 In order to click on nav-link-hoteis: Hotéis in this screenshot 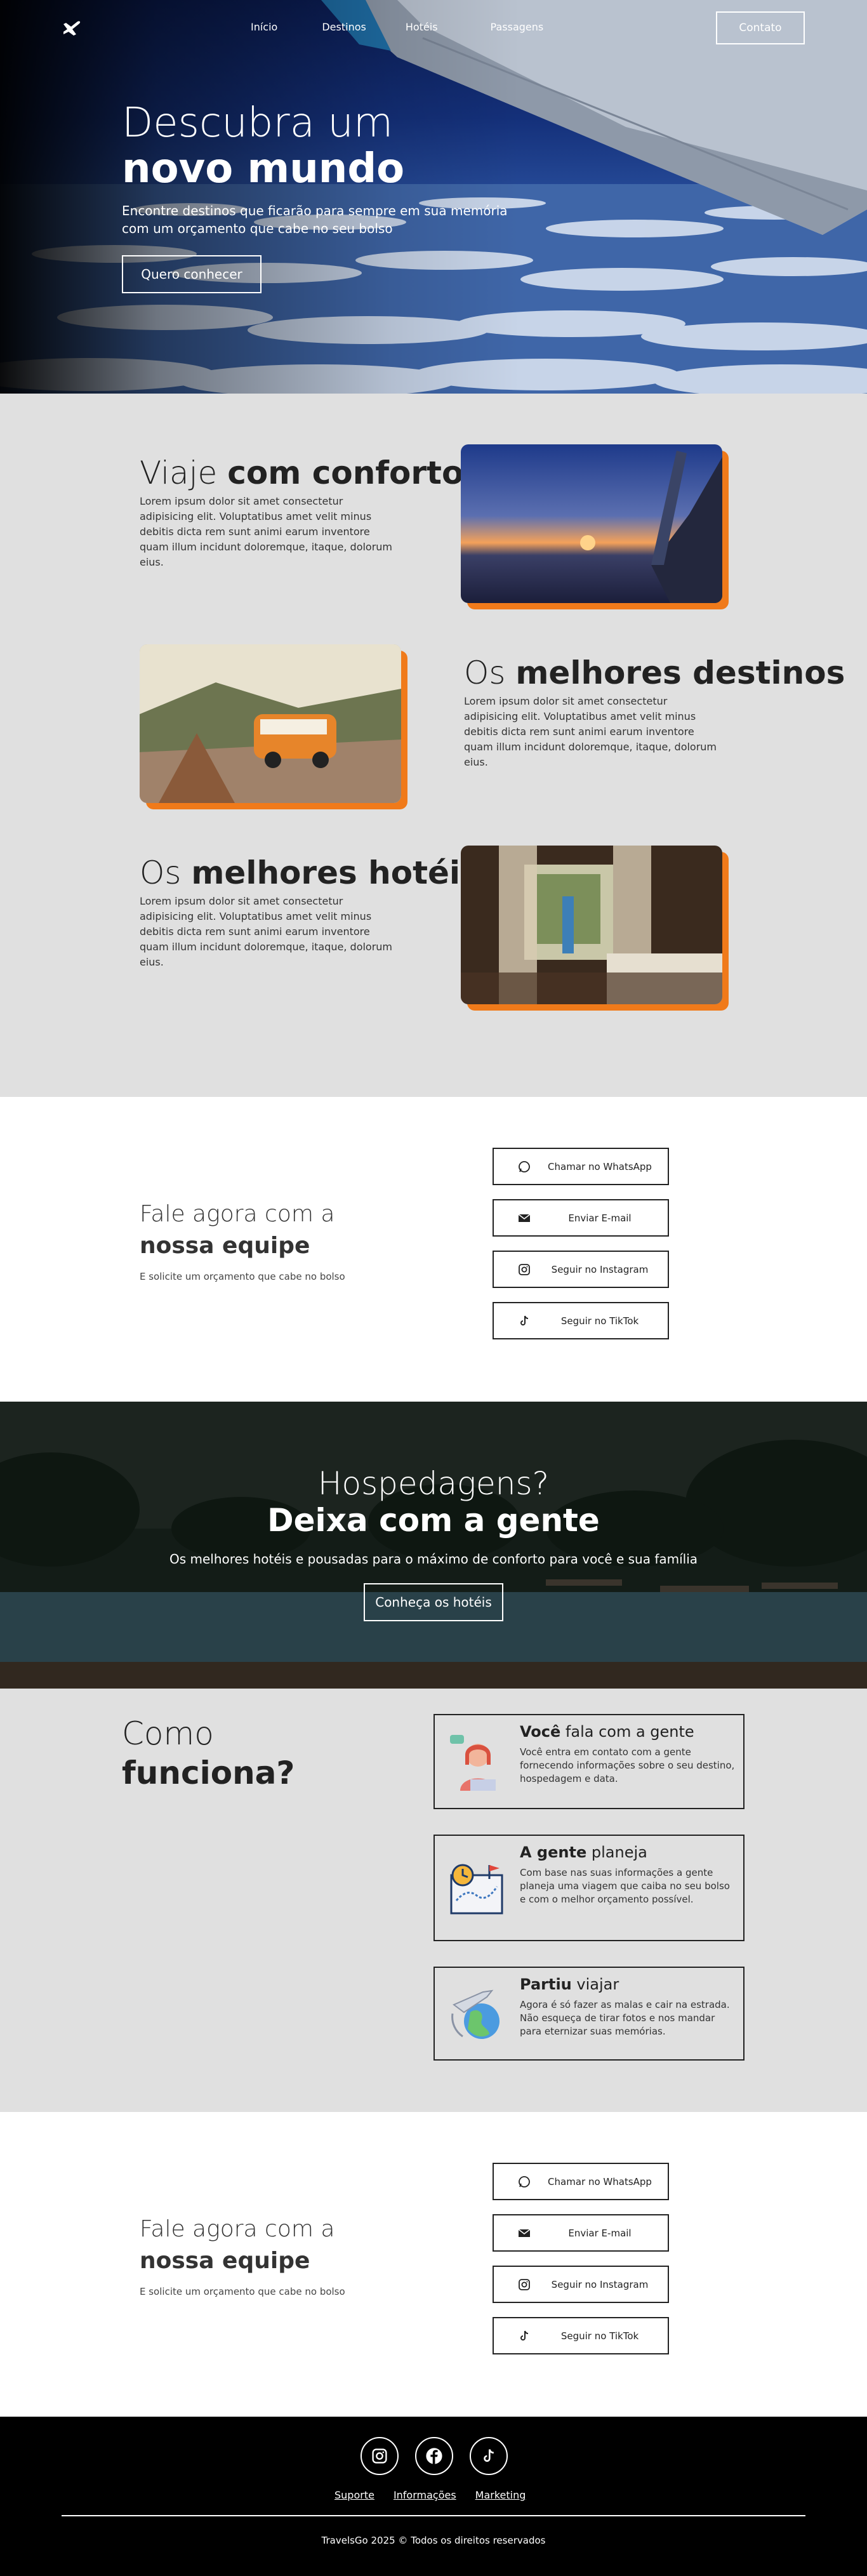, I will do `click(422, 27)`.